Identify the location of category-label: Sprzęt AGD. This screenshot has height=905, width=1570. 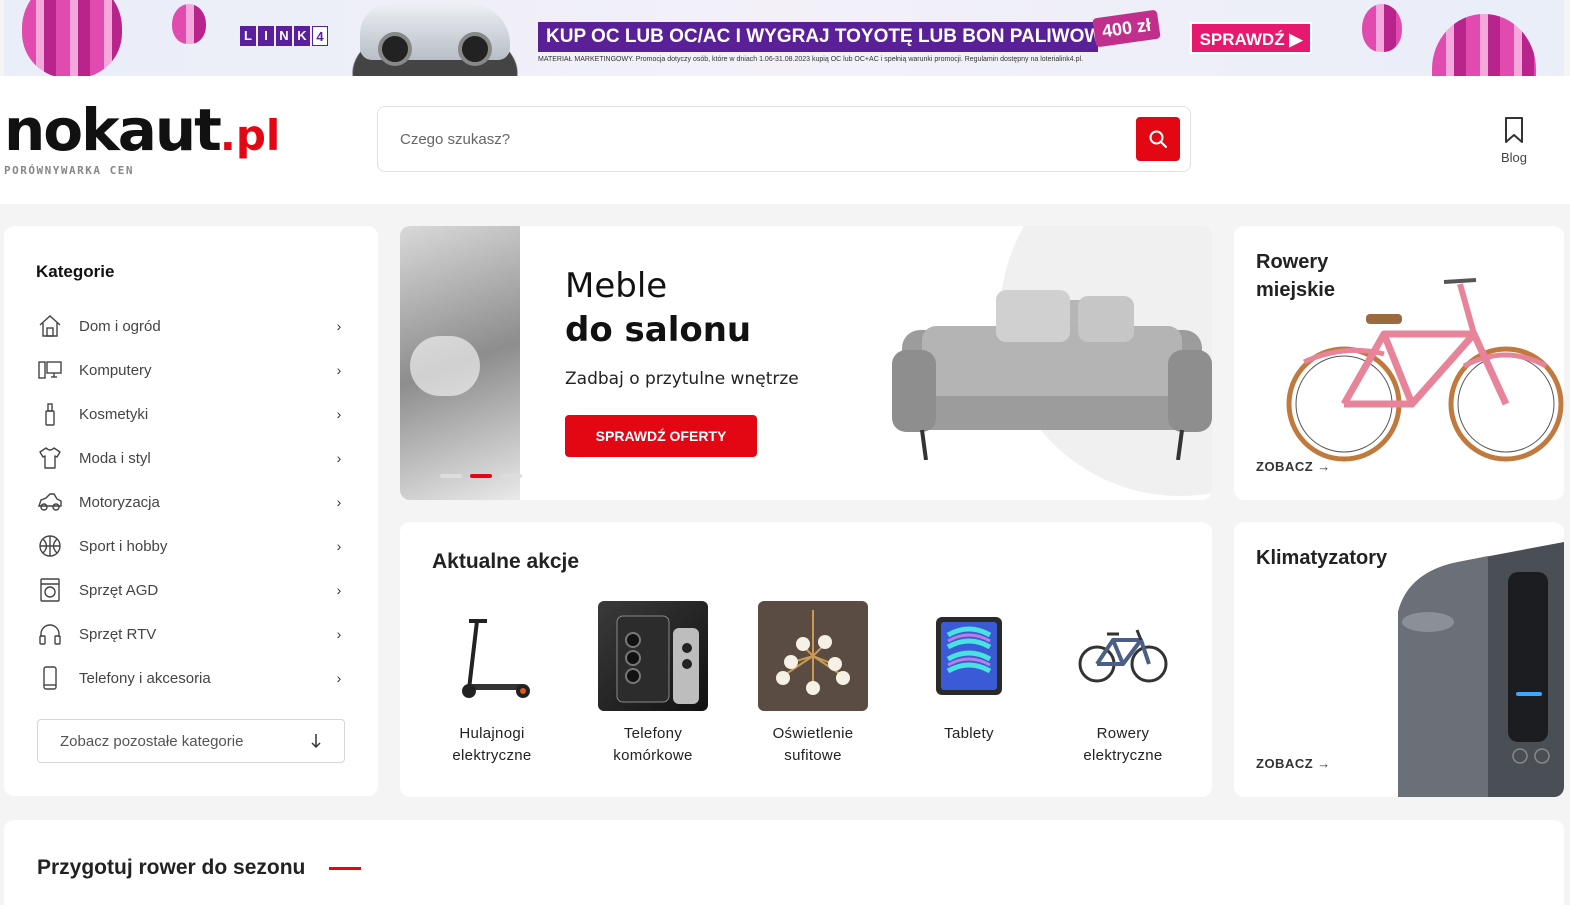
(119, 590).